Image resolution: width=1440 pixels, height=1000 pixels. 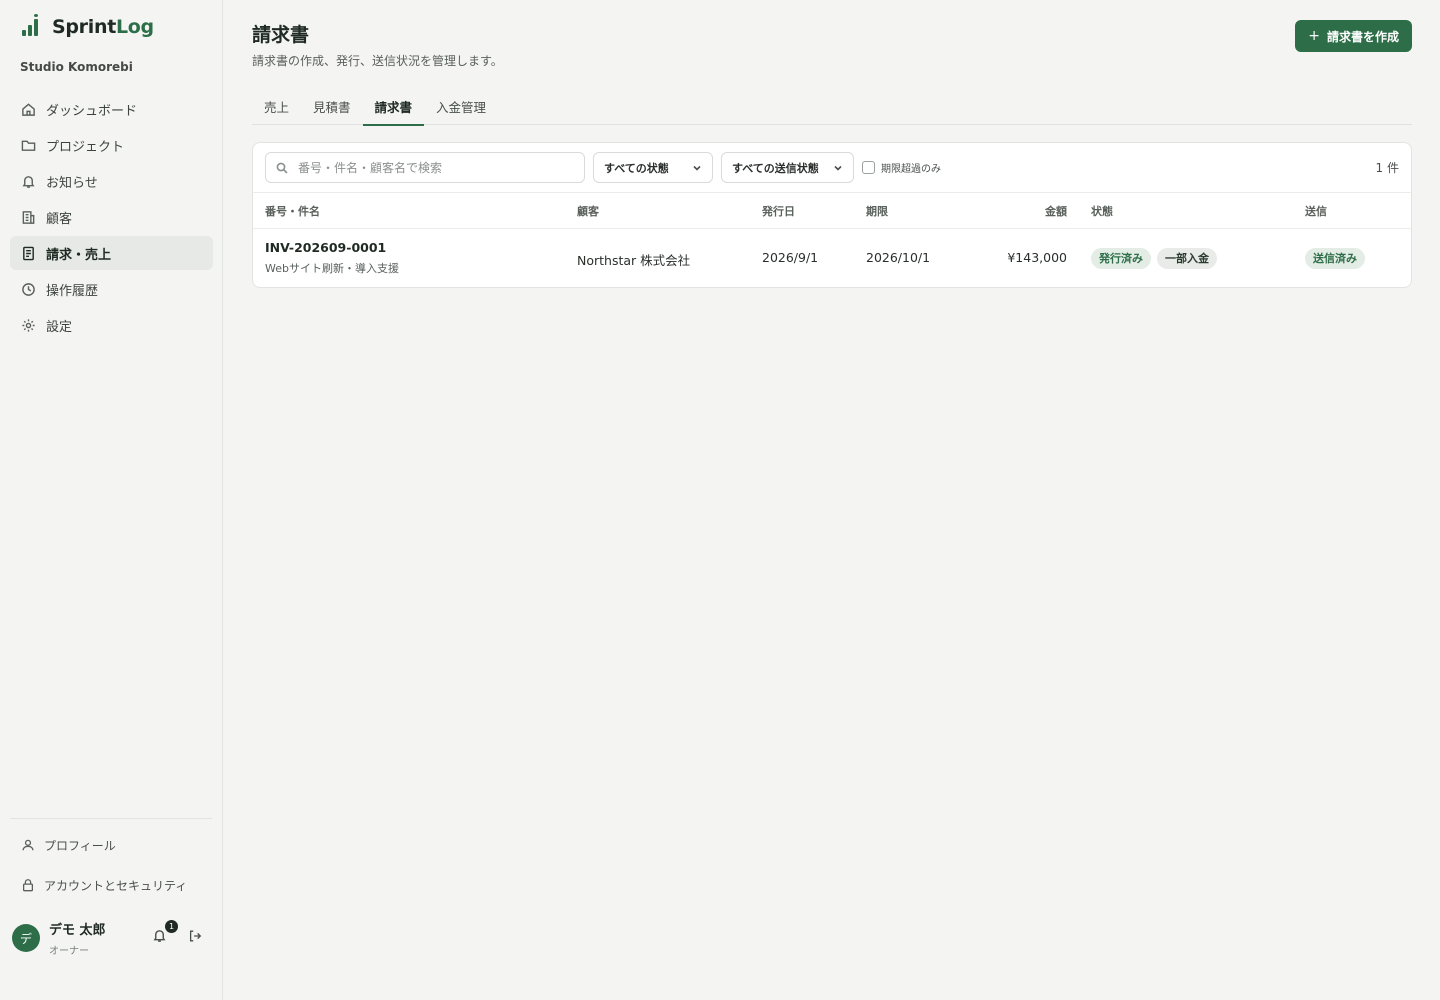 I want to click on logout-button, so click(x=196, y=936).